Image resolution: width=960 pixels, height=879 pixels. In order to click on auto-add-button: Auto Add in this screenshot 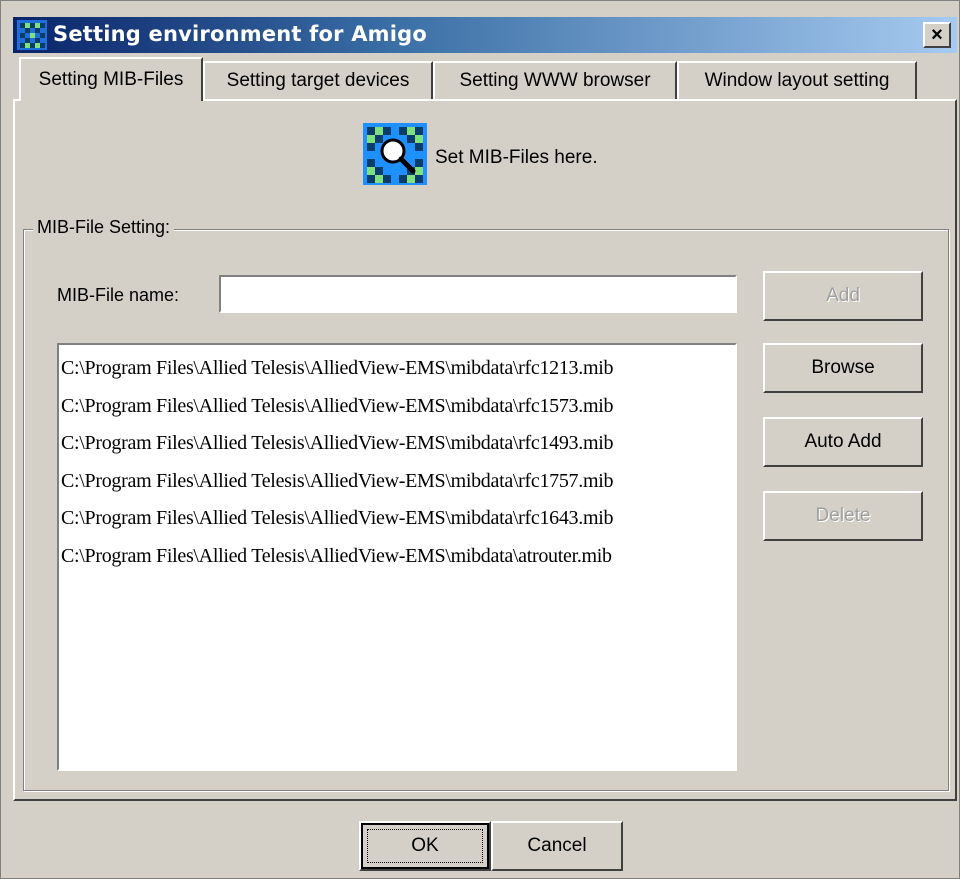, I will do `click(843, 442)`.